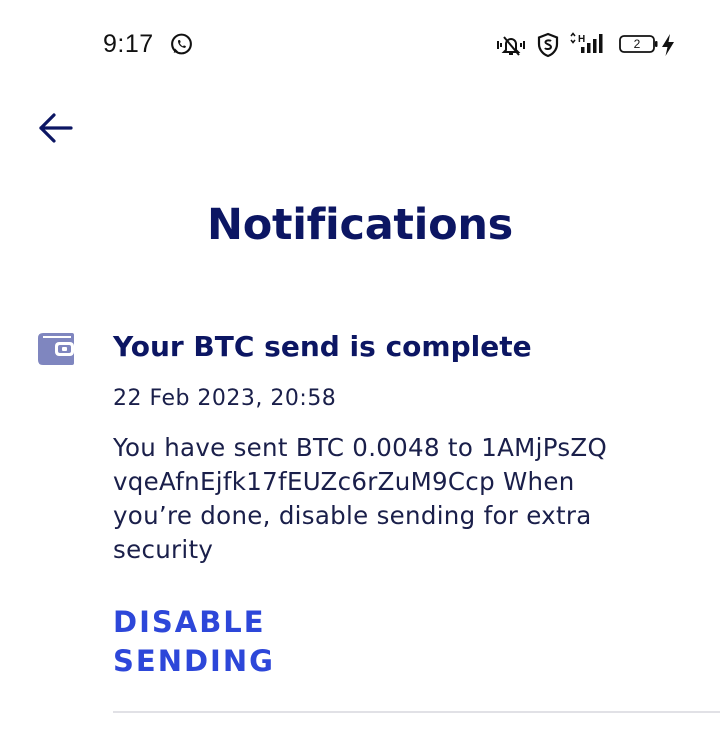  Describe the element at coordinates (163, 549) in the screenshot. I see `notification-body-line: security` at that location.